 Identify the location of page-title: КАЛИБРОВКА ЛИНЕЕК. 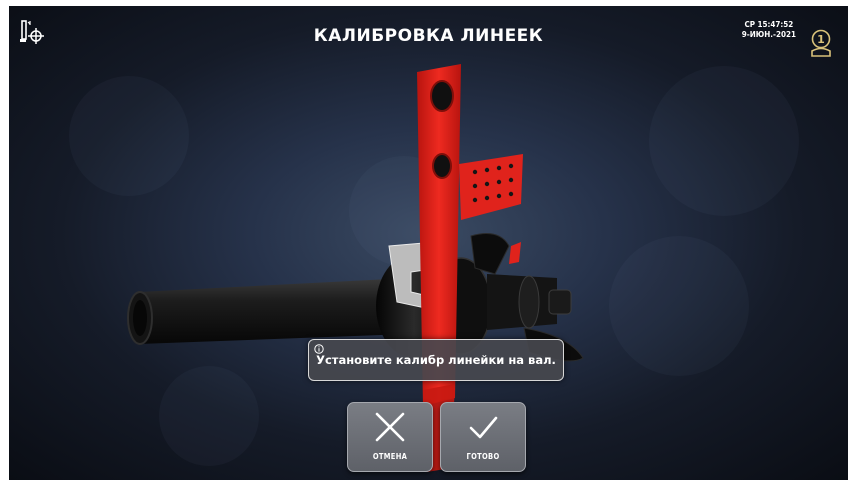
(428, 36).